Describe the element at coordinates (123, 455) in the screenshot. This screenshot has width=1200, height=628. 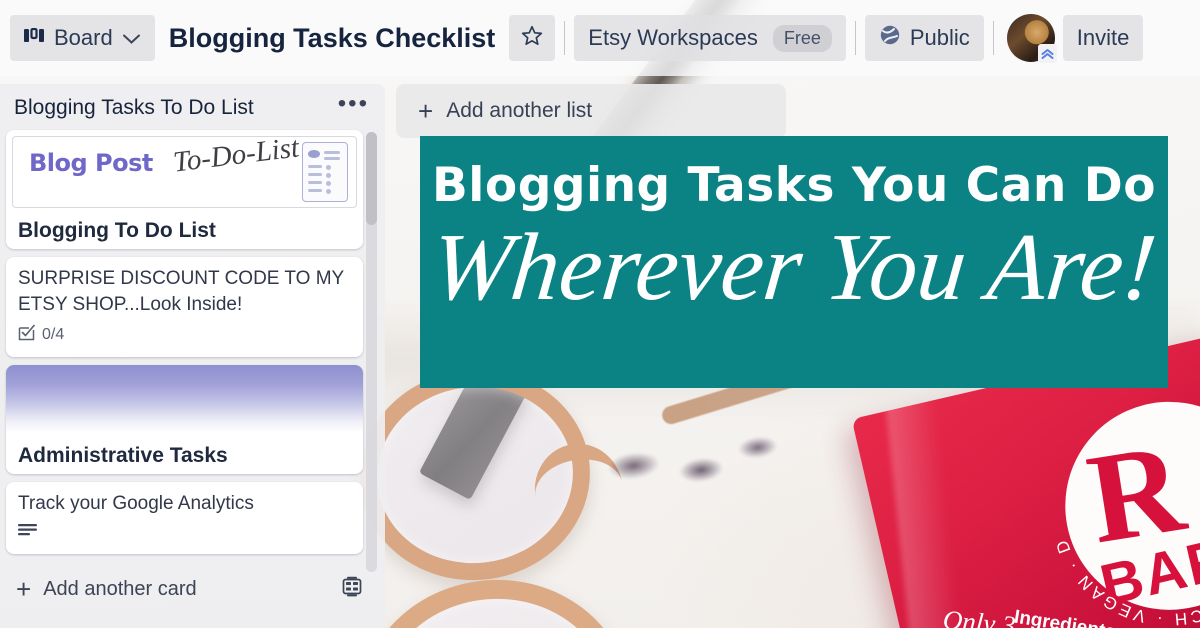
I see `card-title: Administrative Tasks` at that location.